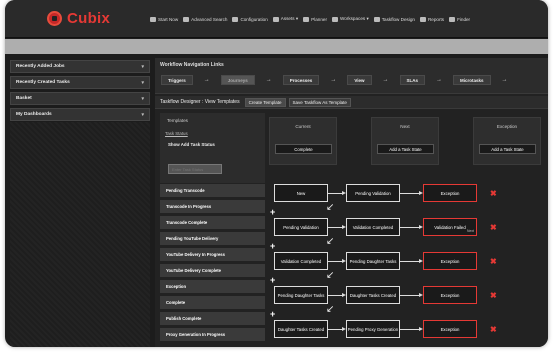  I want to click on list-item: Exception, so click(212, 287).